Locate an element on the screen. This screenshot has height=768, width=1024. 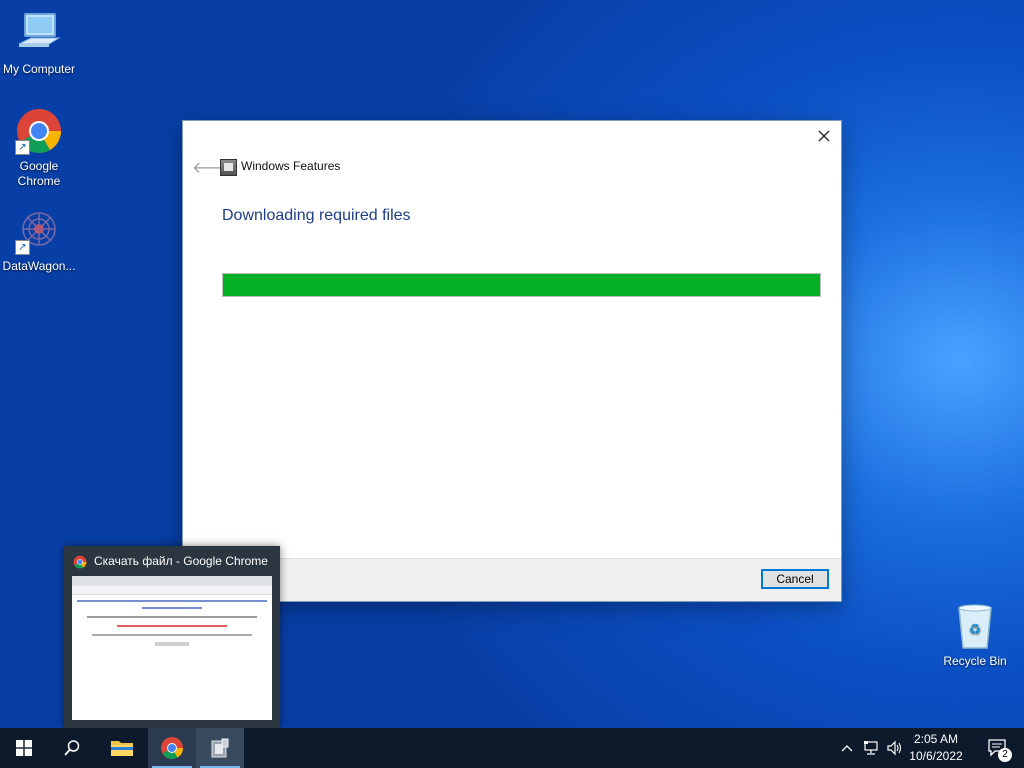
search-button is located at coordinates (72, 748).